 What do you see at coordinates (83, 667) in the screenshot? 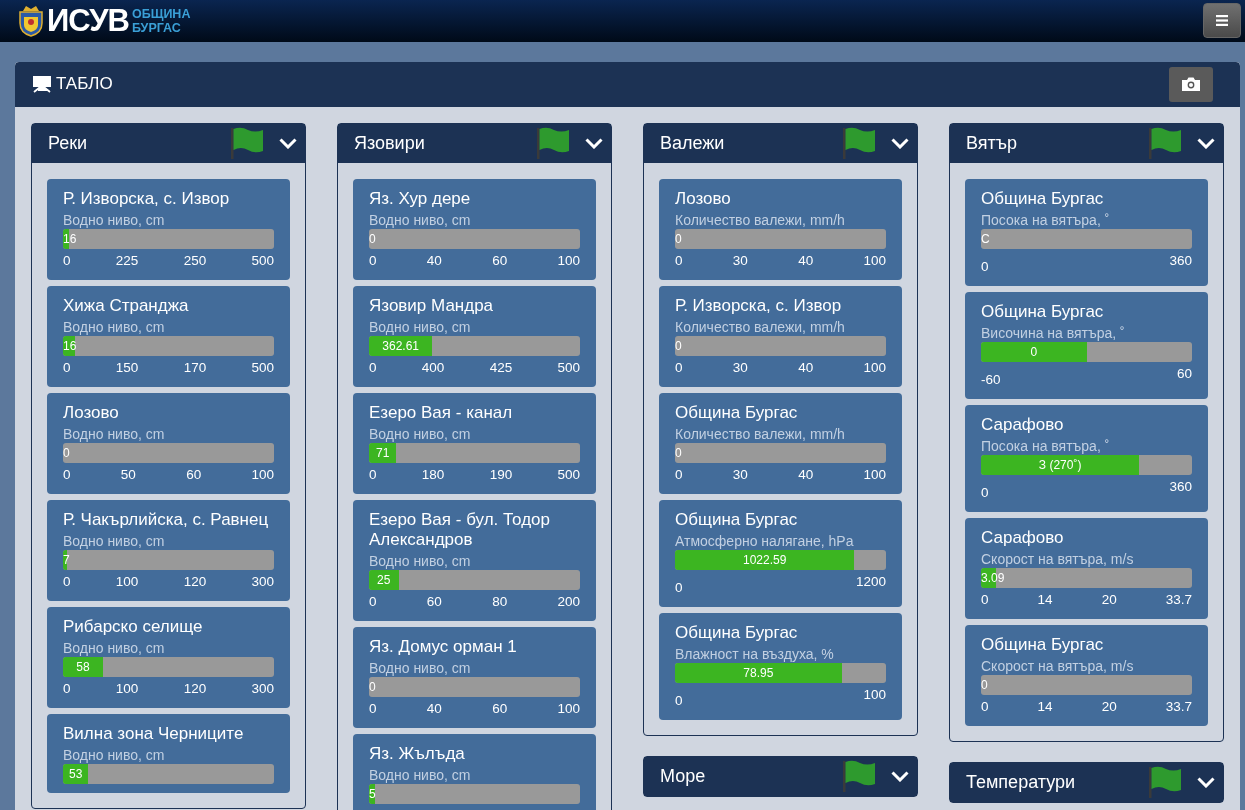
I see `meter-value: 58` at bounding box center [83, 667].